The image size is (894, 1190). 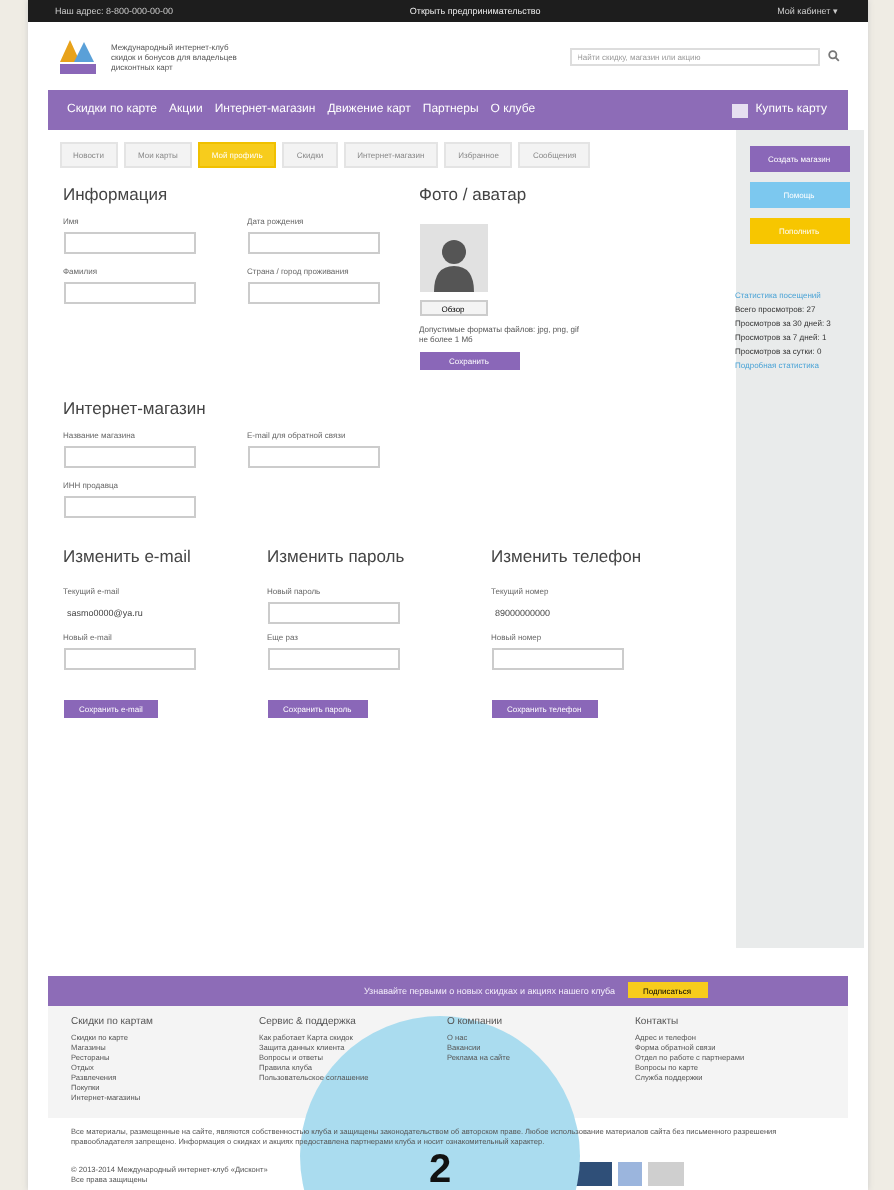 What do you see at coordinates (739, 110) in the screenshot?
I see `card-icon` at bounding box center [739, 110].